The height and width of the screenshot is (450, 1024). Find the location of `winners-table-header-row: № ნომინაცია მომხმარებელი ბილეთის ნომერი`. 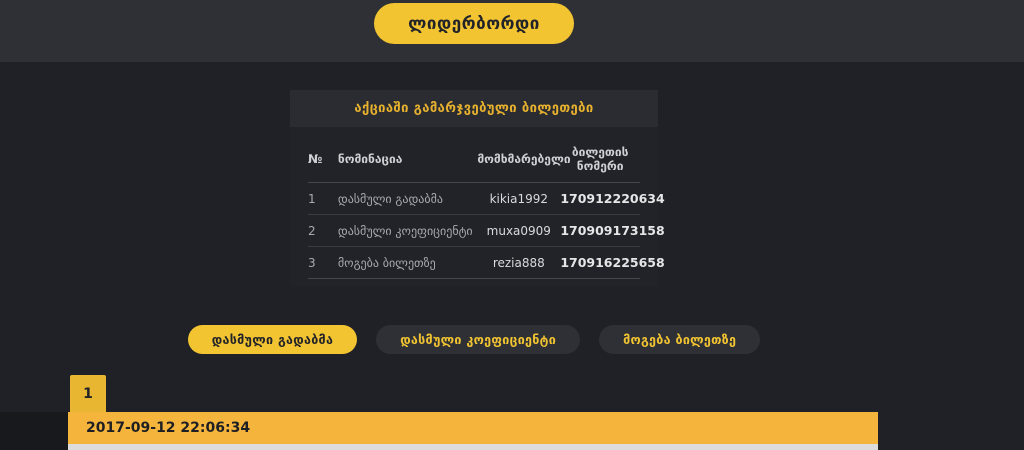

winners-table-header-row: № ნომინაცია მომხმარებელი ბილეთის ნომერი is located at coordinates (474, 160).